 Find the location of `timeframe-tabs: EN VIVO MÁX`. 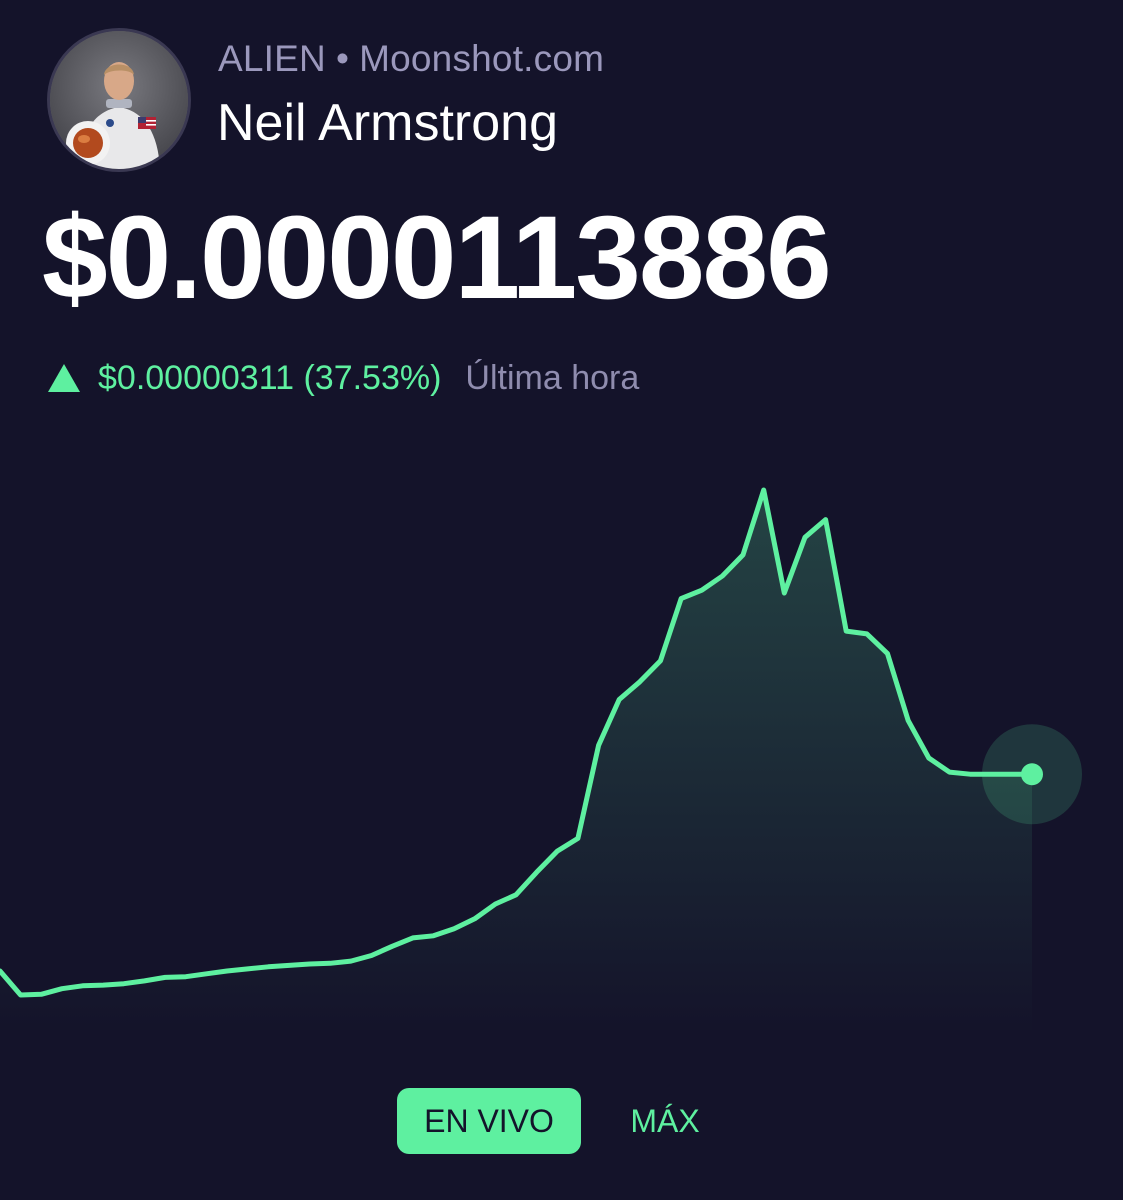

timeframe-tabs: EN VIVO MÁX is located at coordinates (561, 1121).